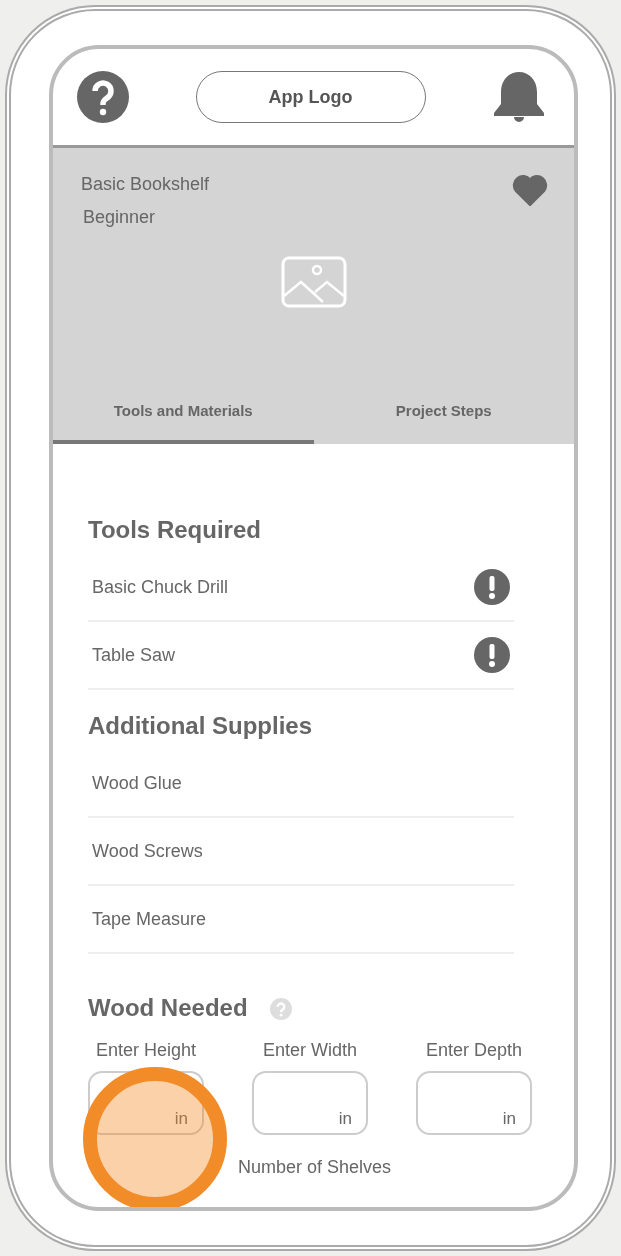 The image size is (621, 1256). What do you see at coordinates (443, 412) in the screenshot?
I see `tab: Project Steps` at bounding box center [443, 412].